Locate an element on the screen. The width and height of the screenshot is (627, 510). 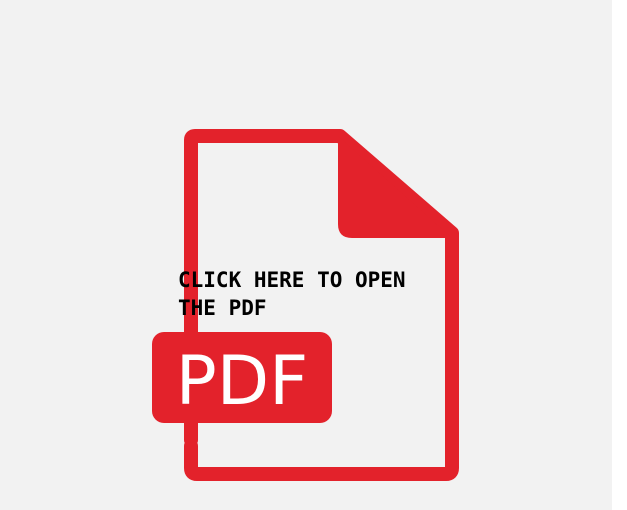
pdf-badge-label: PDF is located at coordinates (242, 381).